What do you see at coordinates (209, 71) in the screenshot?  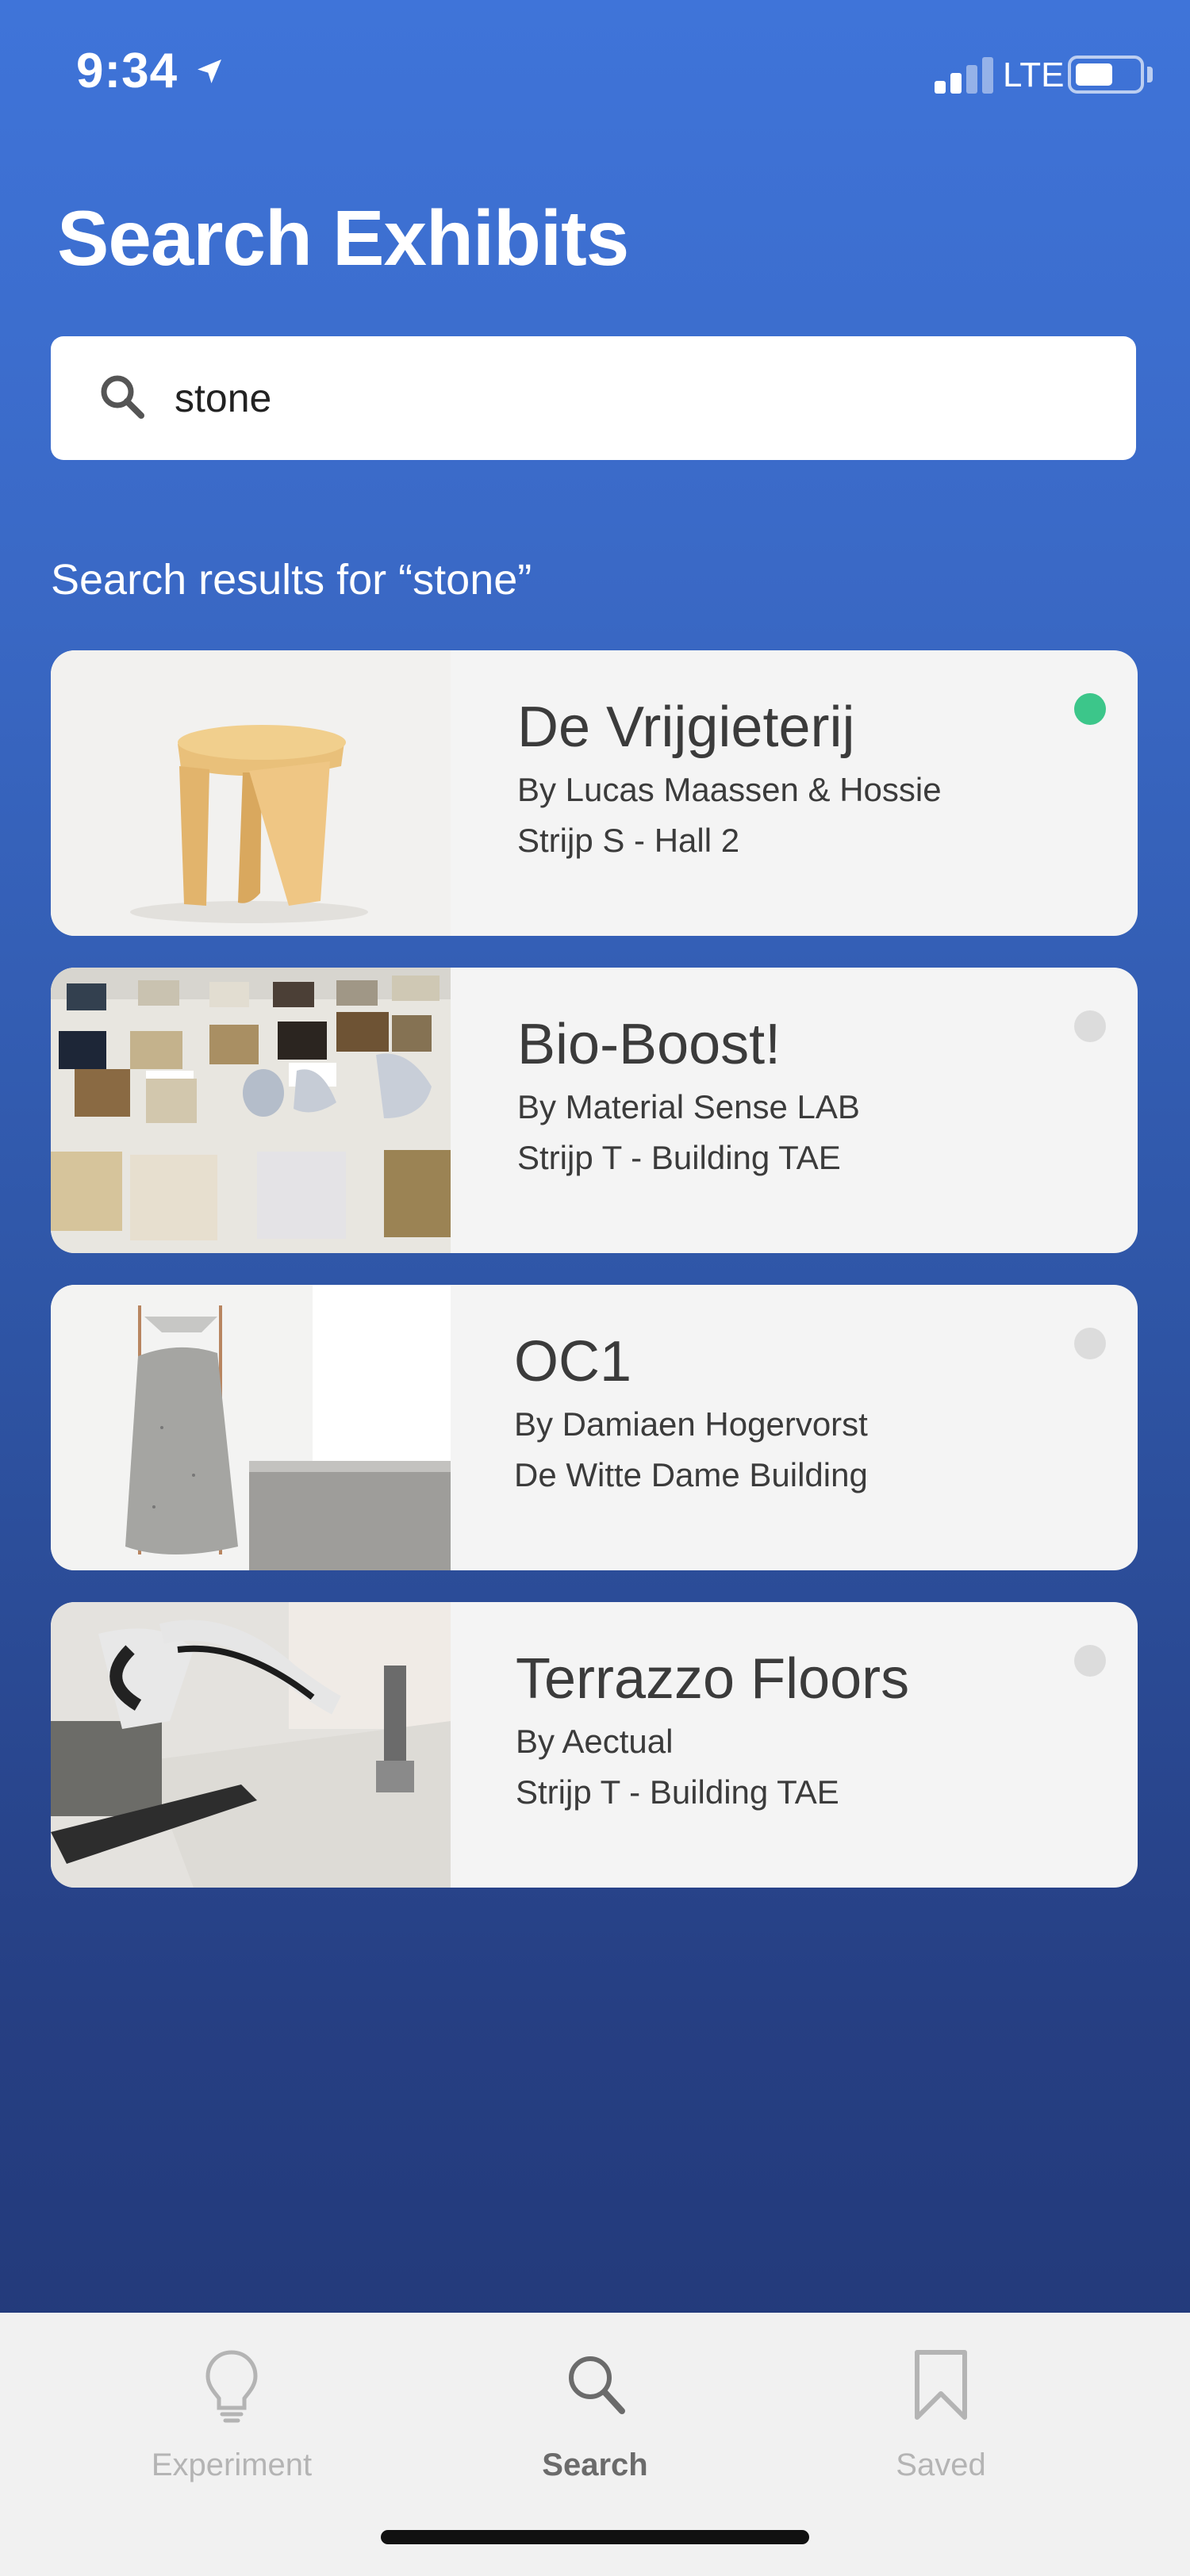 I see `location-arrow-icon` at bounding box center [209, 71].